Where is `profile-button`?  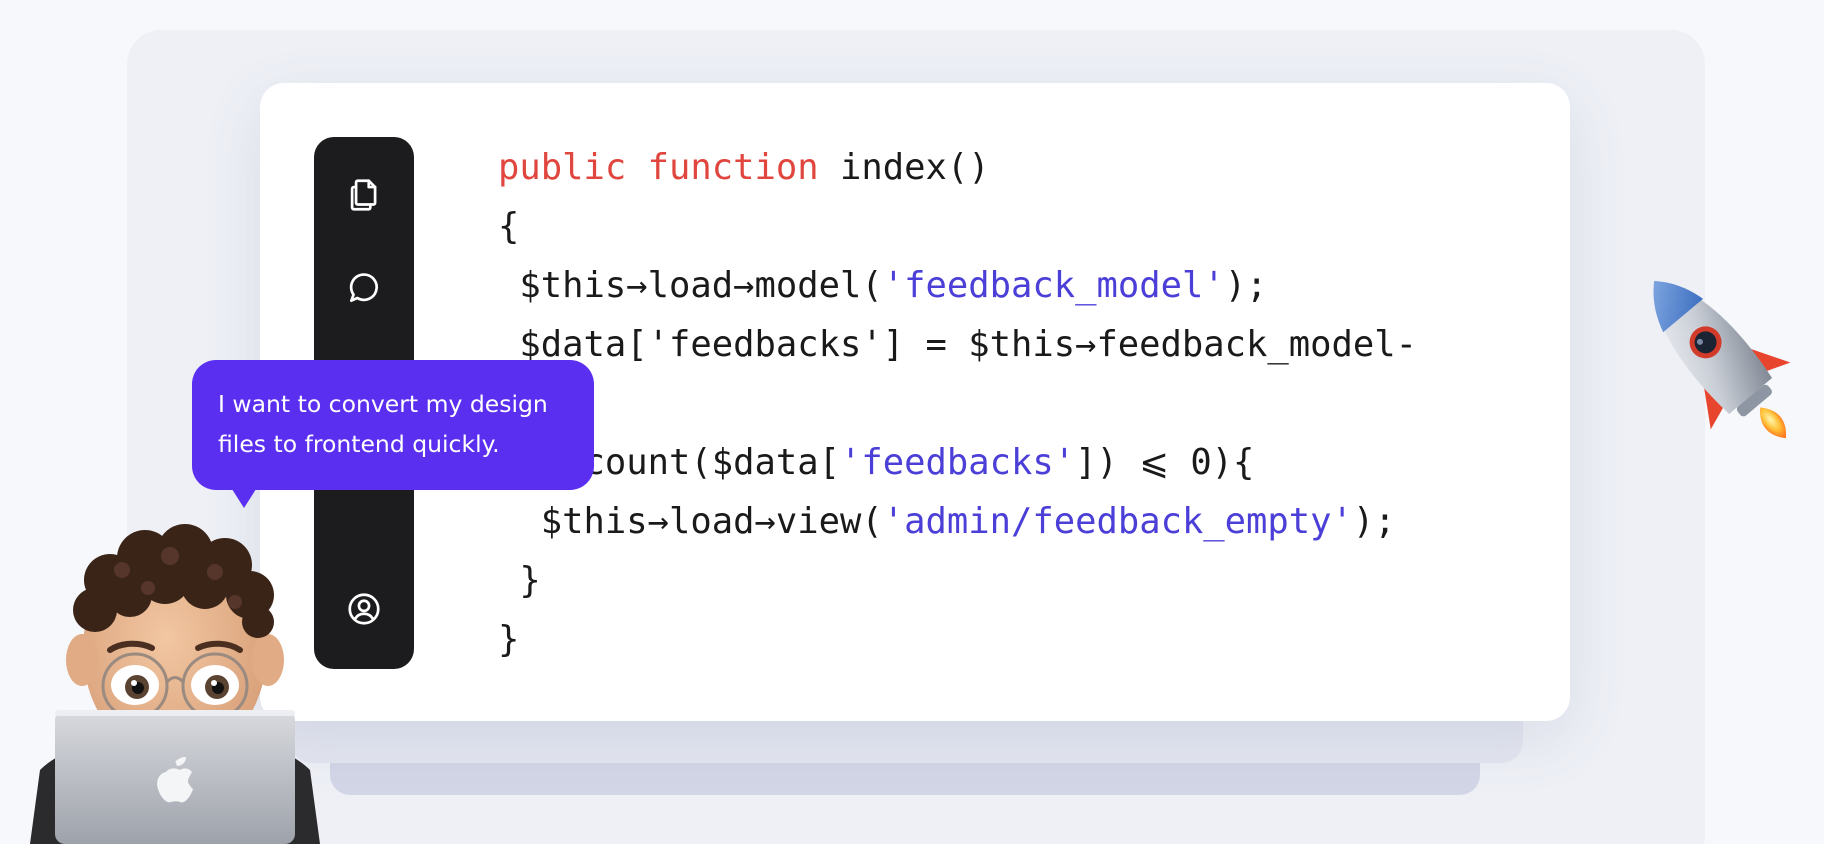 profile-button is located at coordinates (364, 609).